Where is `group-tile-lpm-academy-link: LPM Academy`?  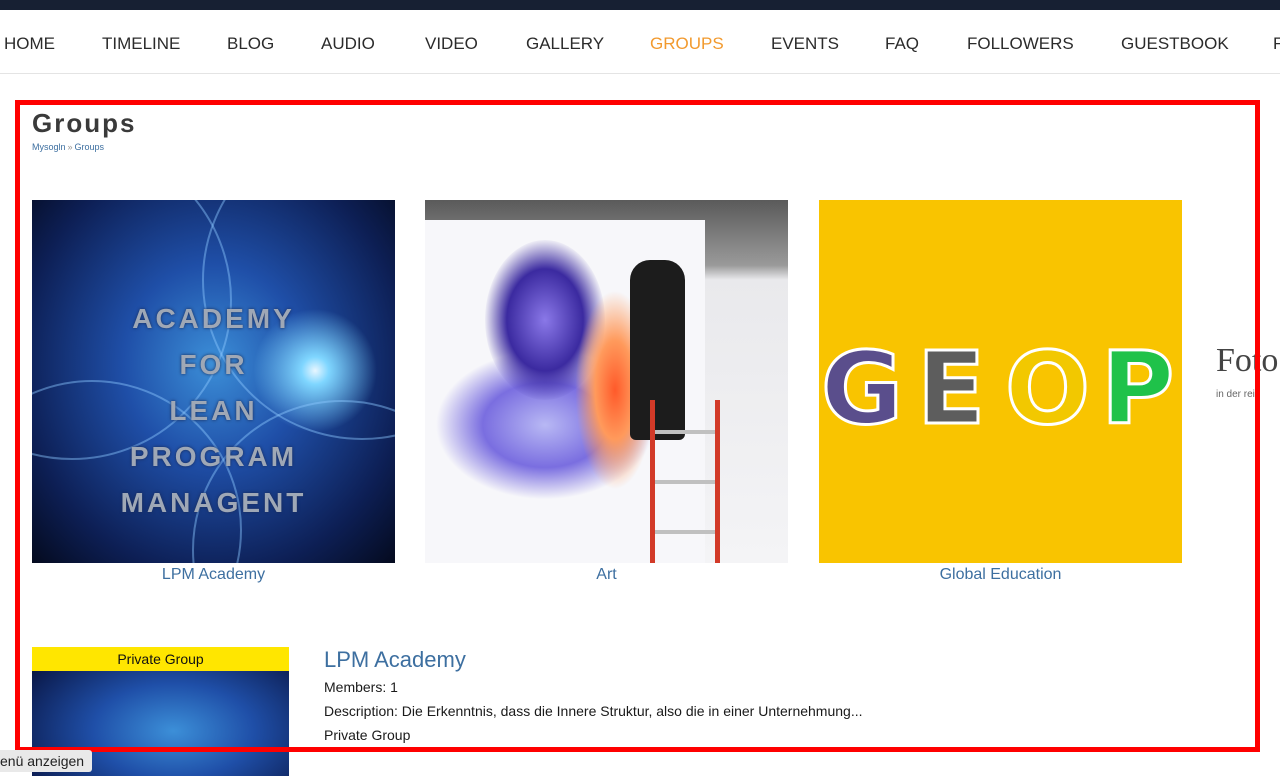 group-tile-lpm-academy-link: LPM Academy is located at coordinates (213, 575).